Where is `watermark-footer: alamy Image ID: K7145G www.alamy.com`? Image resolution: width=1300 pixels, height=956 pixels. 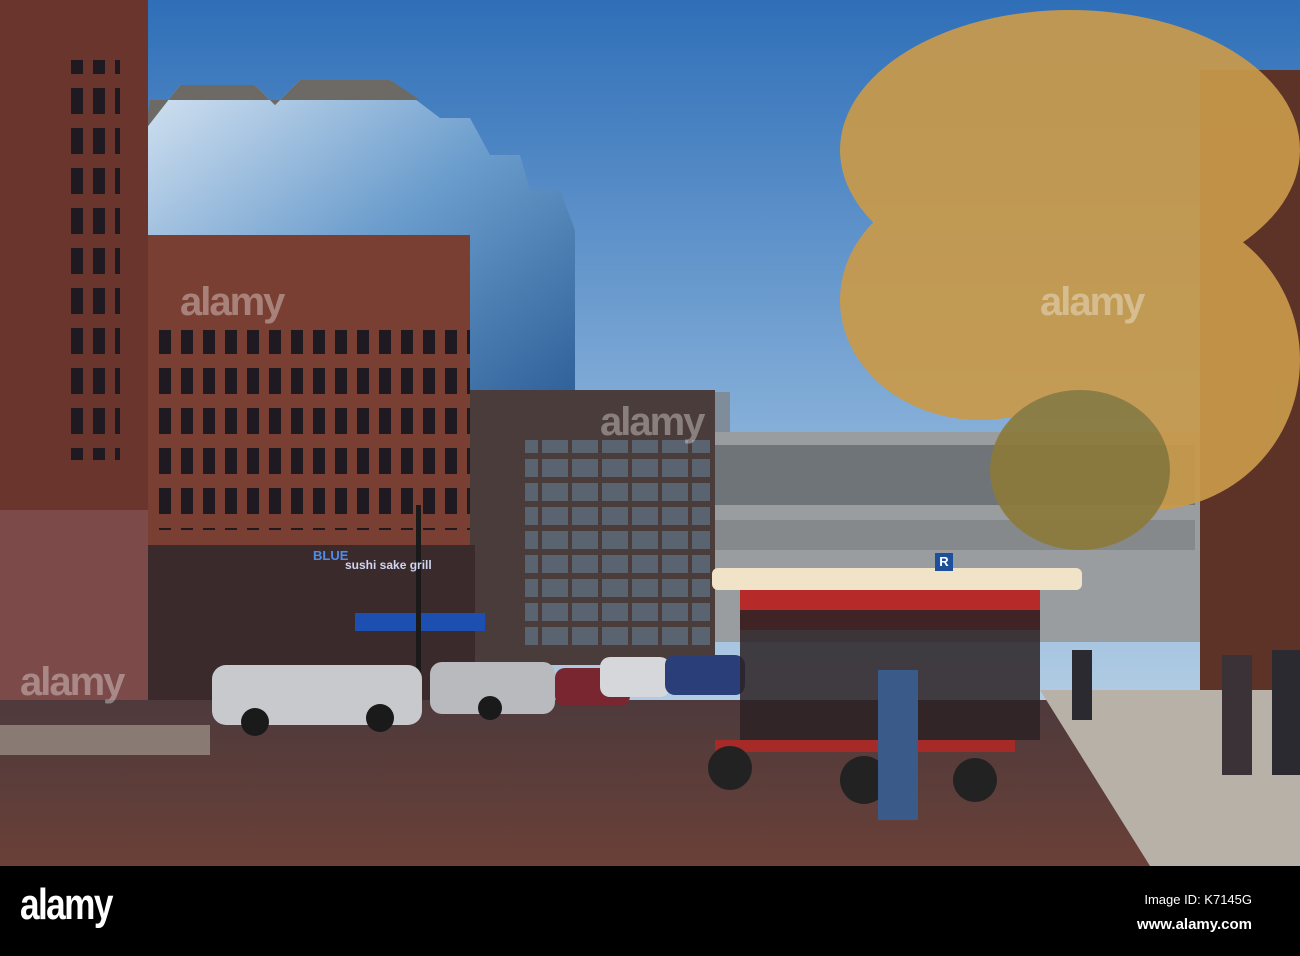
watermark-footer: alamy Image ID: K7145G www.alamy.com is located at coordinates (650, 911).